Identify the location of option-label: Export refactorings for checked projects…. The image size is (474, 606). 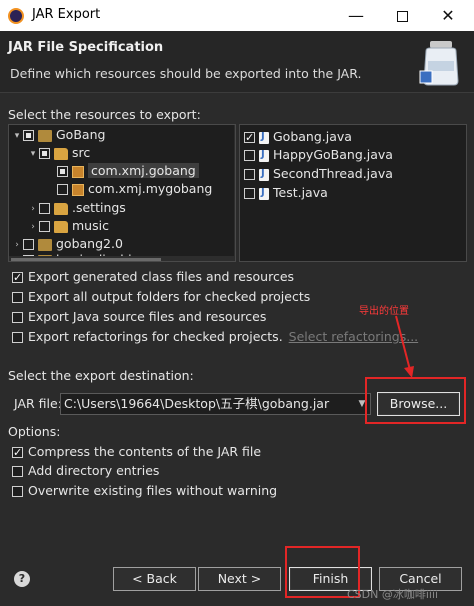
(155, 336).